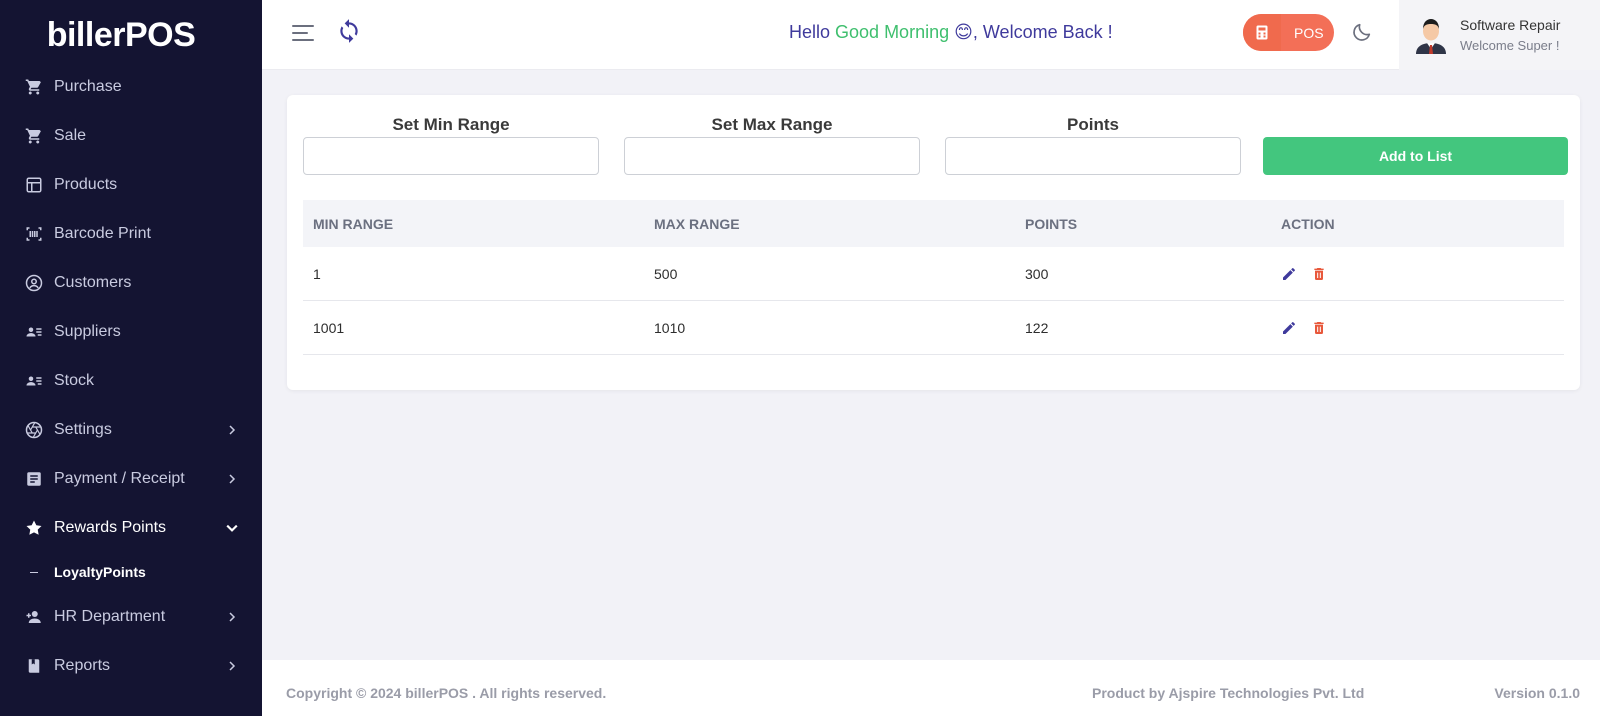  I want to click on max-range-label: Set Max Range, so click(772, 124).